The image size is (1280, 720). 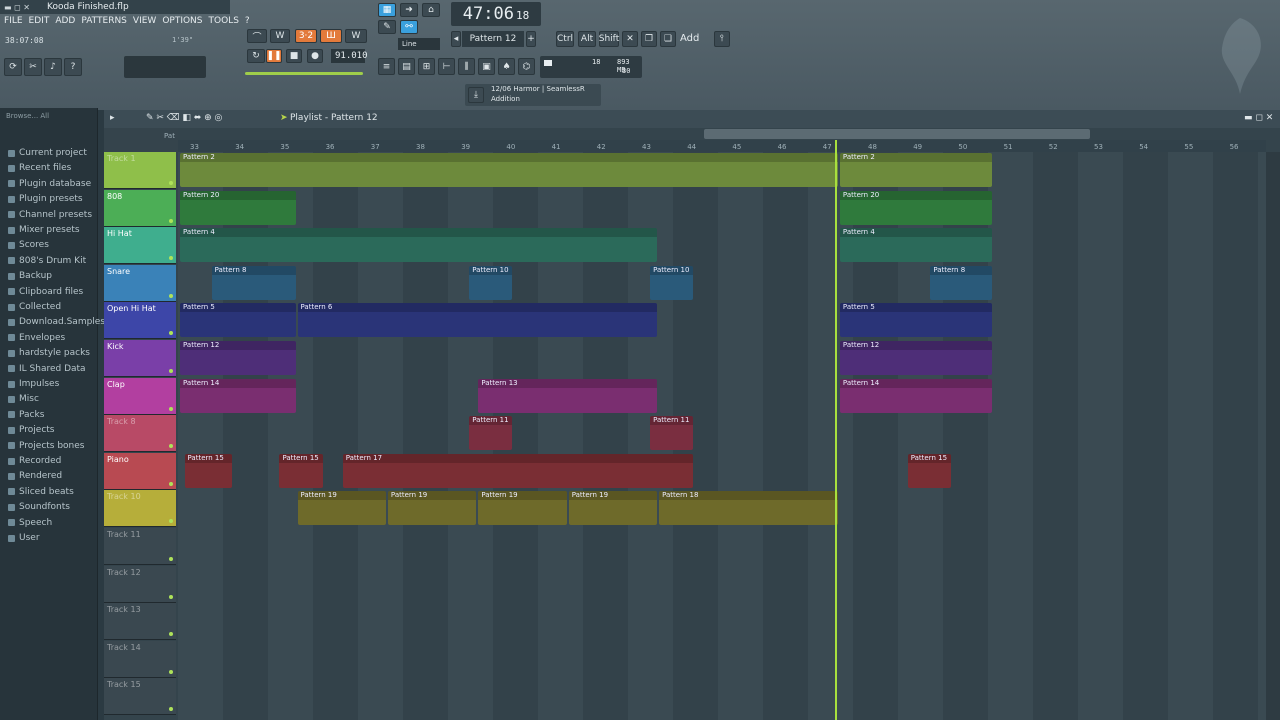 What do you see at coordinates (630, 39) in the screenshot?
I see `cut-icon: ✕` at bounding box center [630, 39].